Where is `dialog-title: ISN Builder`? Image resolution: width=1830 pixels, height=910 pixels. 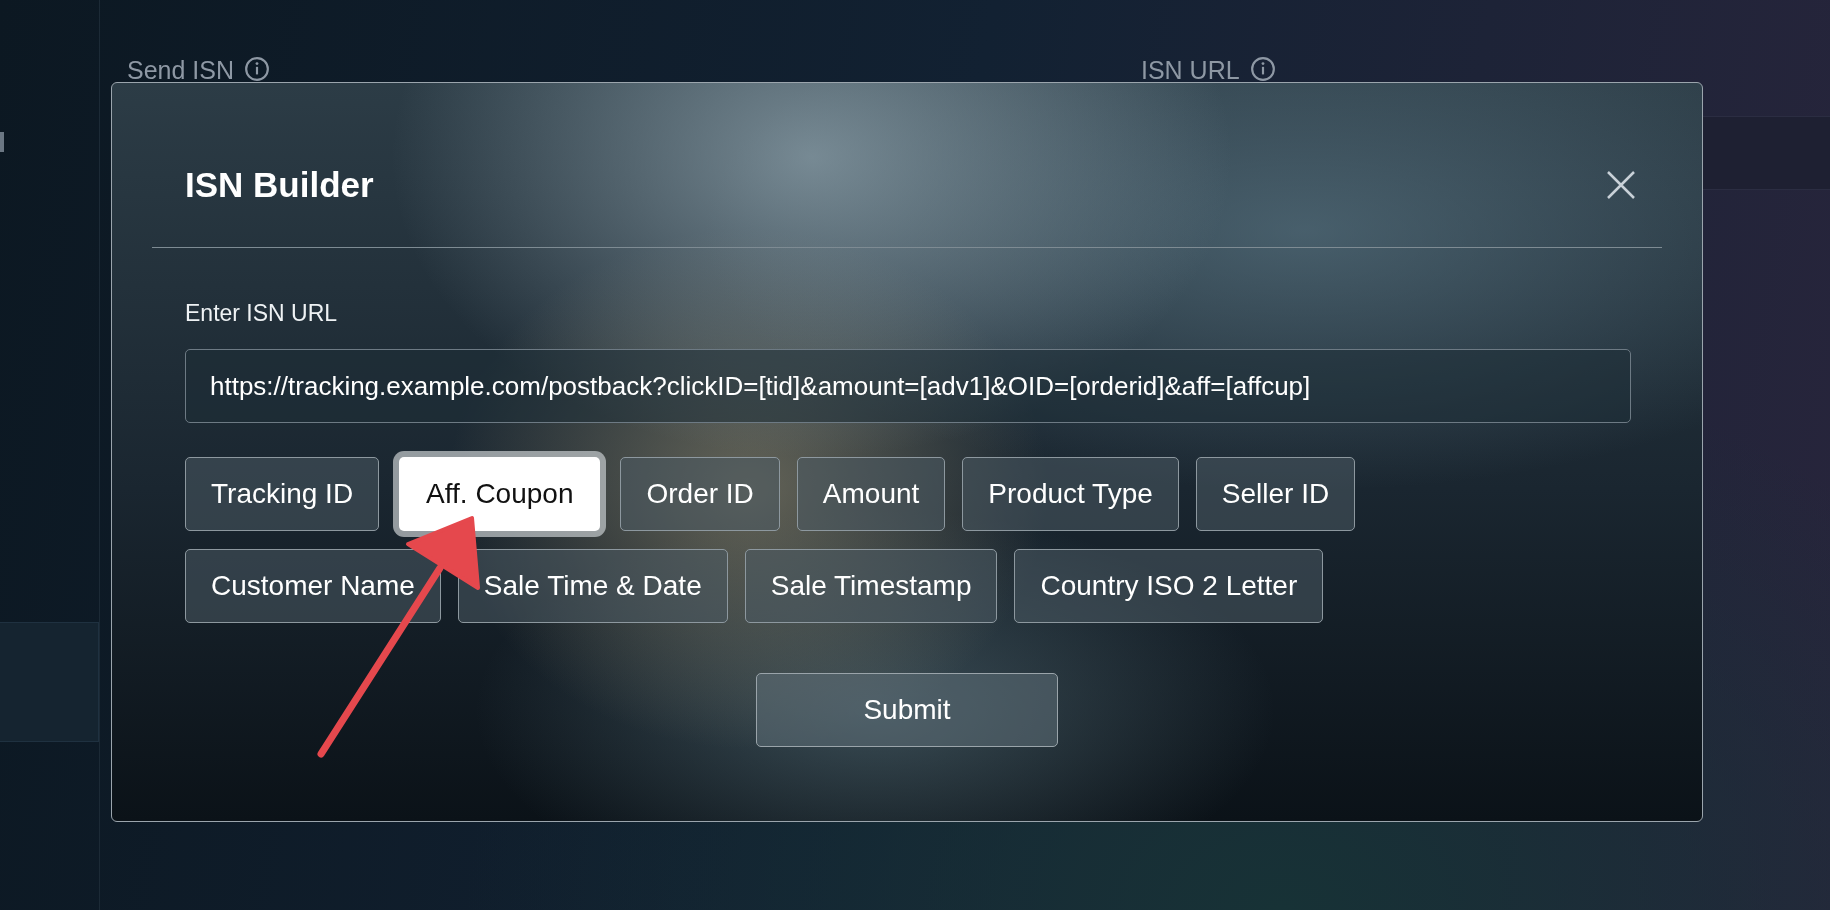 dialog-title: ISN Builder is located at coordinates (279, 185).